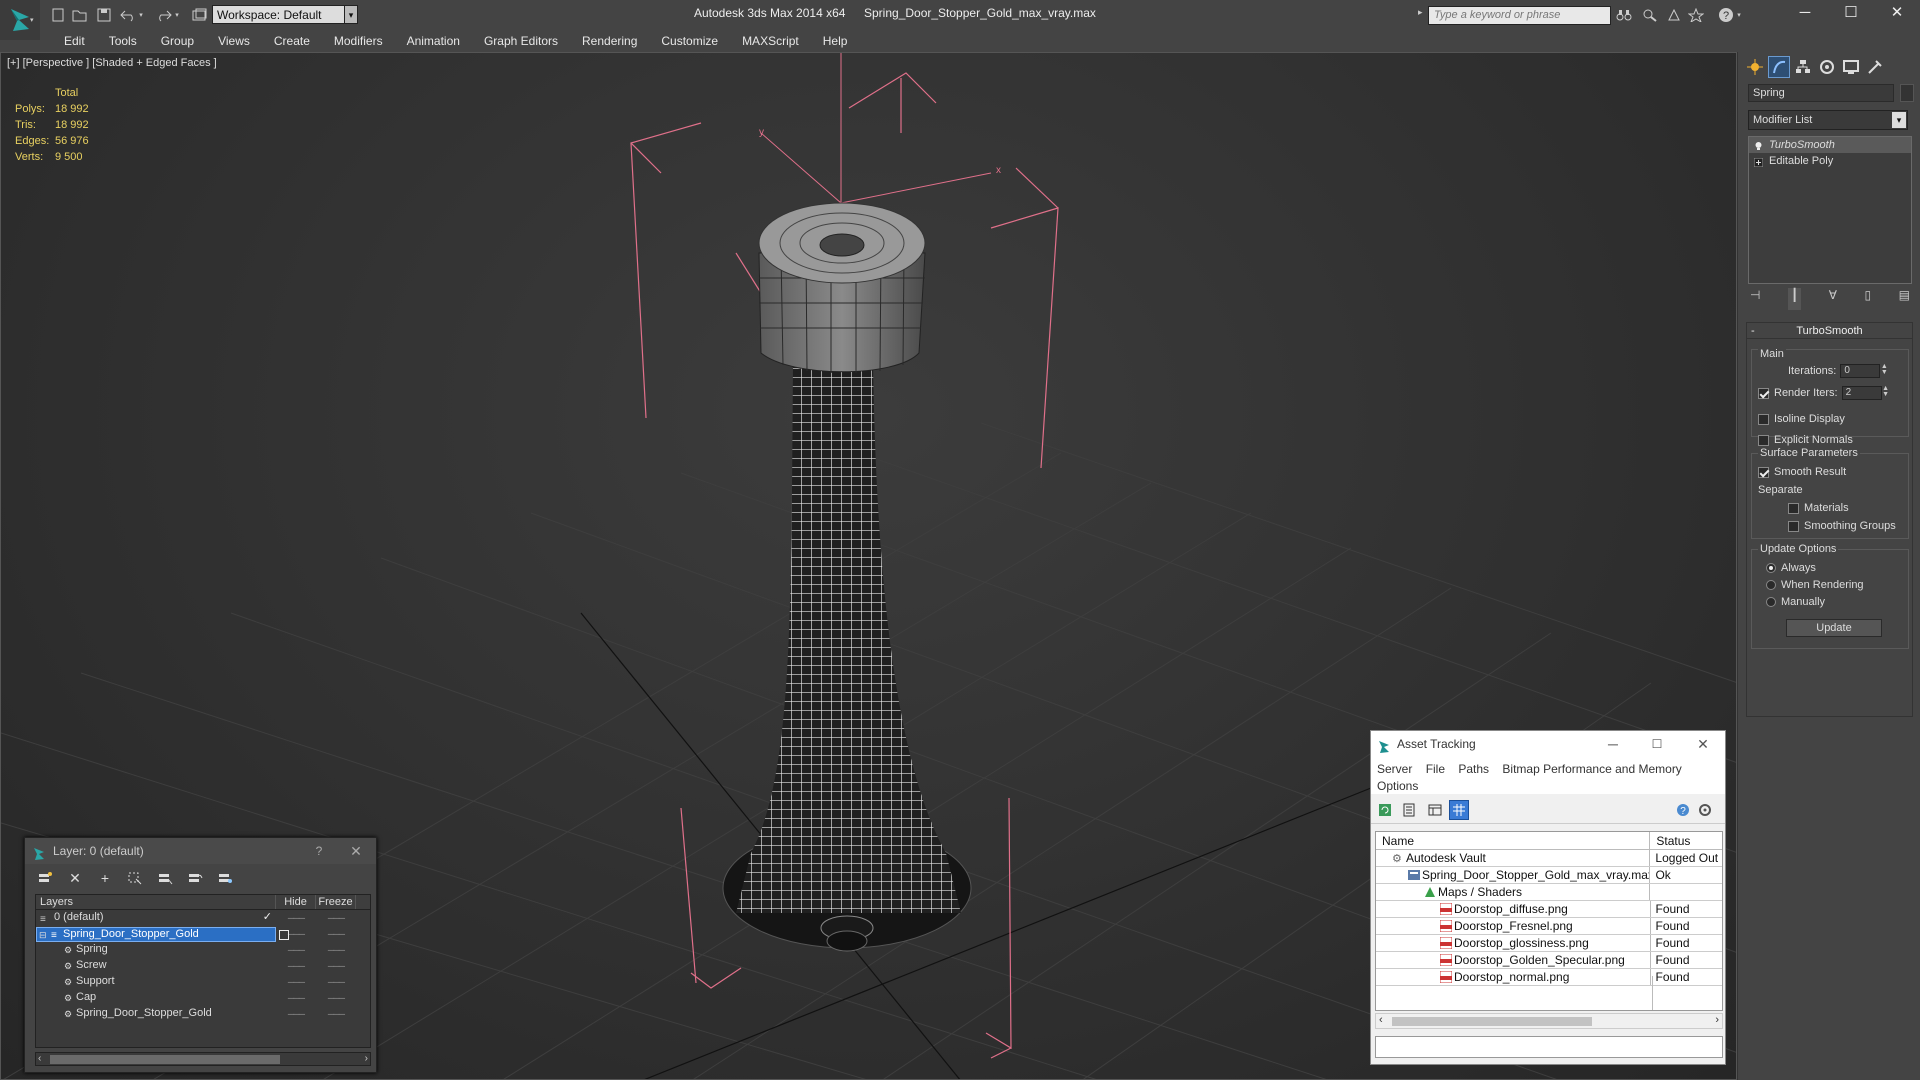 The width and height of the screenshot is (1920, 1080). Describe the element at coordinates (1758, 145) in the screenshot. I see `bulb-icon` at that location.